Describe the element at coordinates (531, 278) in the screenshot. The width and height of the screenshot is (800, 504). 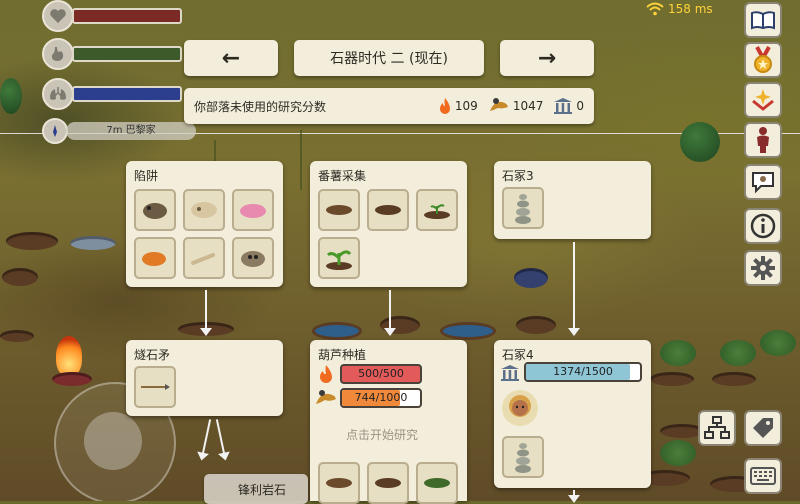
I see `berry-bowl` at that location.